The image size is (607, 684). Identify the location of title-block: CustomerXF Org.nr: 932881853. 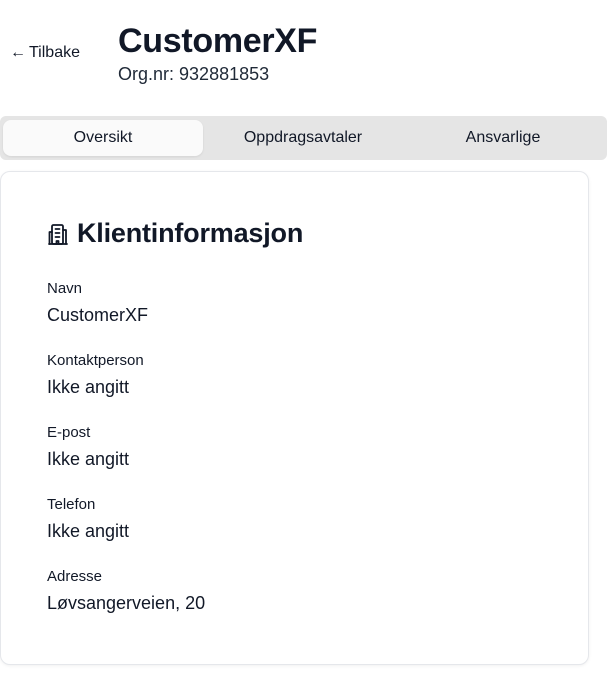
(217, 52).